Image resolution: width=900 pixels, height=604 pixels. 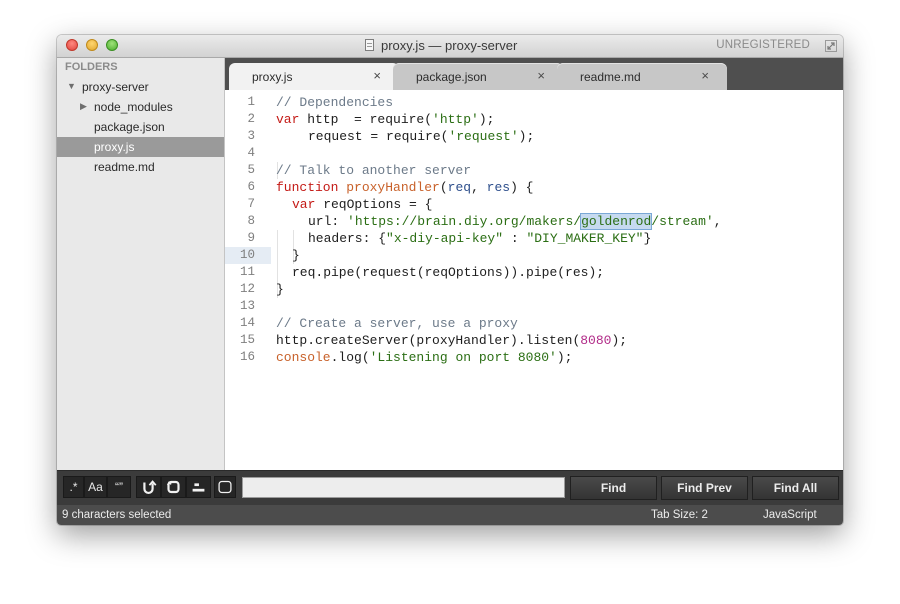 I want to click on line-number: 8, so click(x=251, y=221).